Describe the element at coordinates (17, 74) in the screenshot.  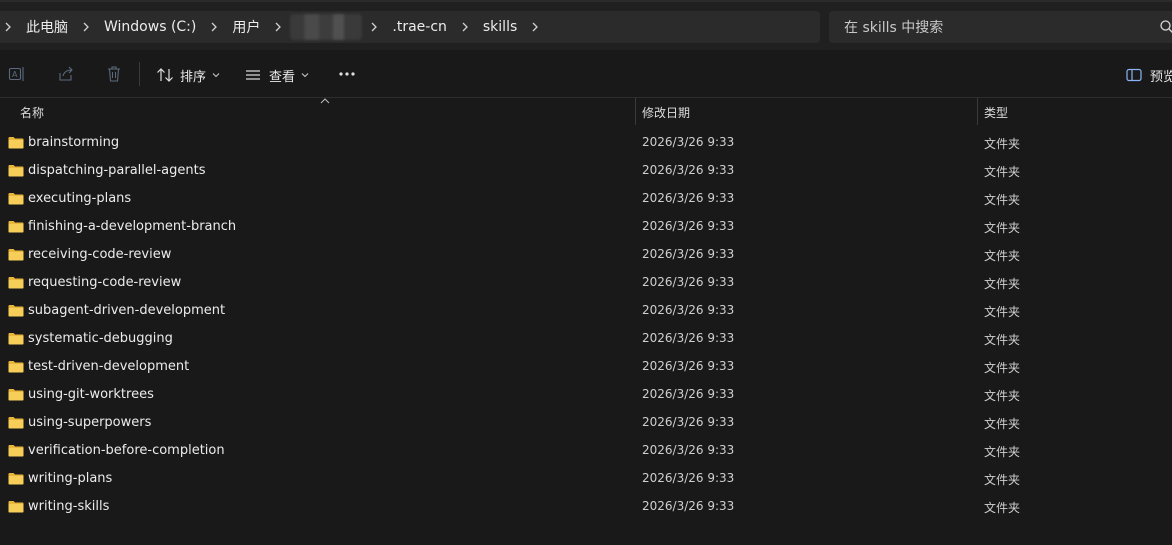
I see `rename-icon: A` at that location.